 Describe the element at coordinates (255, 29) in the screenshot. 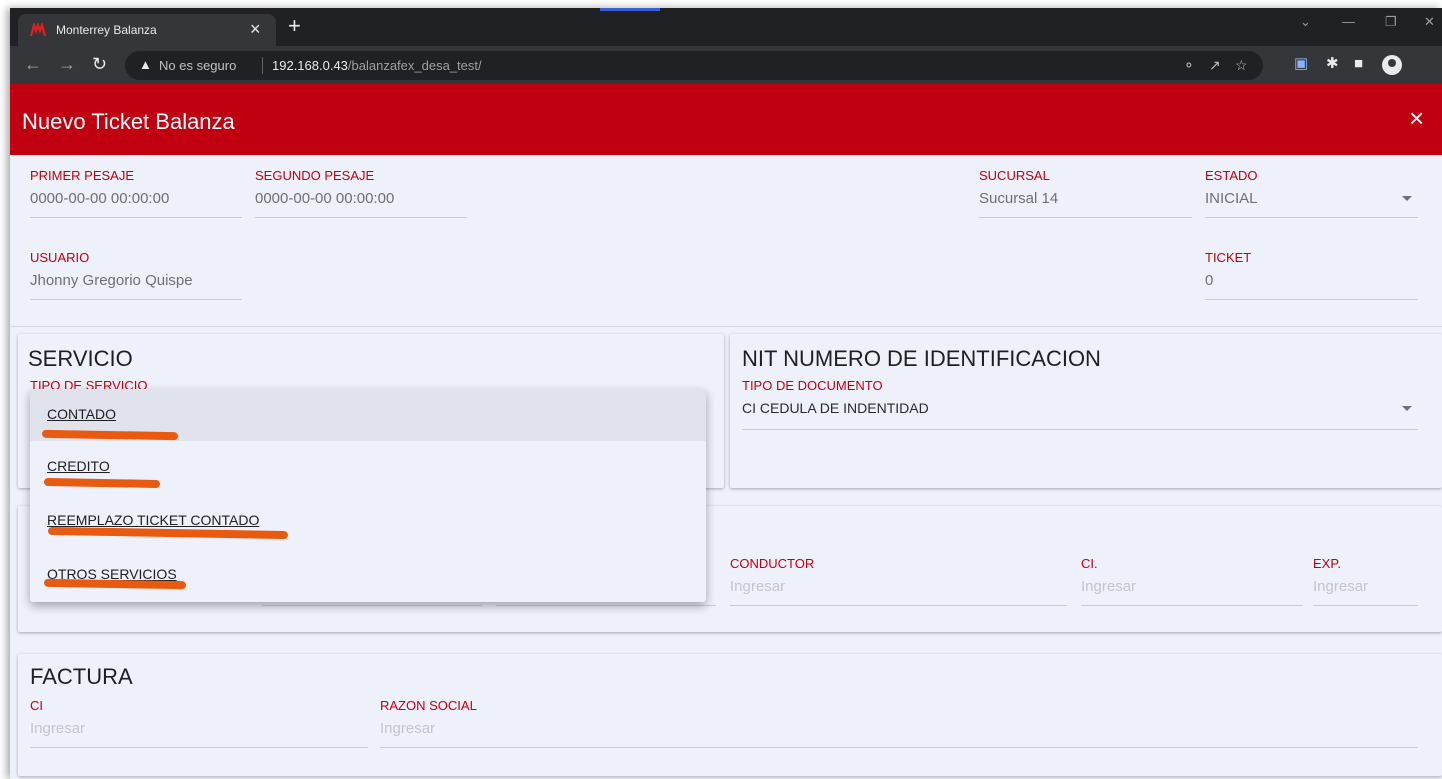

I see `tab-close-icon: ×` at that location.